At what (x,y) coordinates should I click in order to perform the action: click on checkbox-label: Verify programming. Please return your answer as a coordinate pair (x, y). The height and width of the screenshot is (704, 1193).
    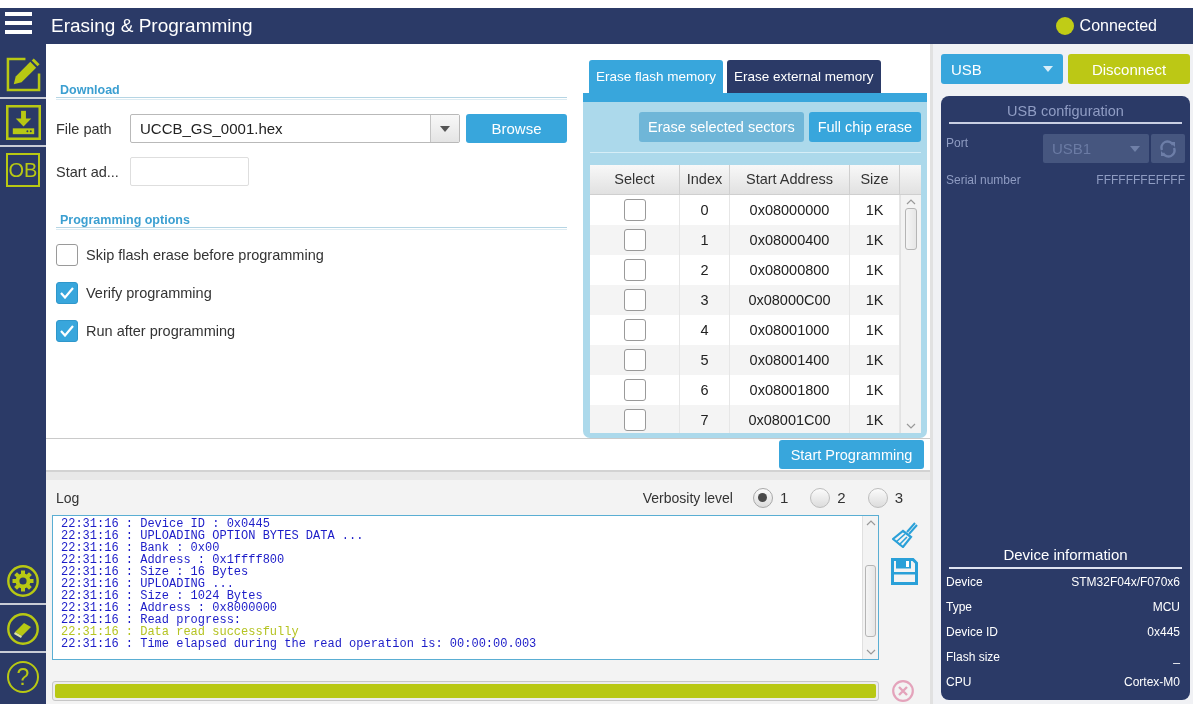
    Looking at the image, I should click on (149, 293).